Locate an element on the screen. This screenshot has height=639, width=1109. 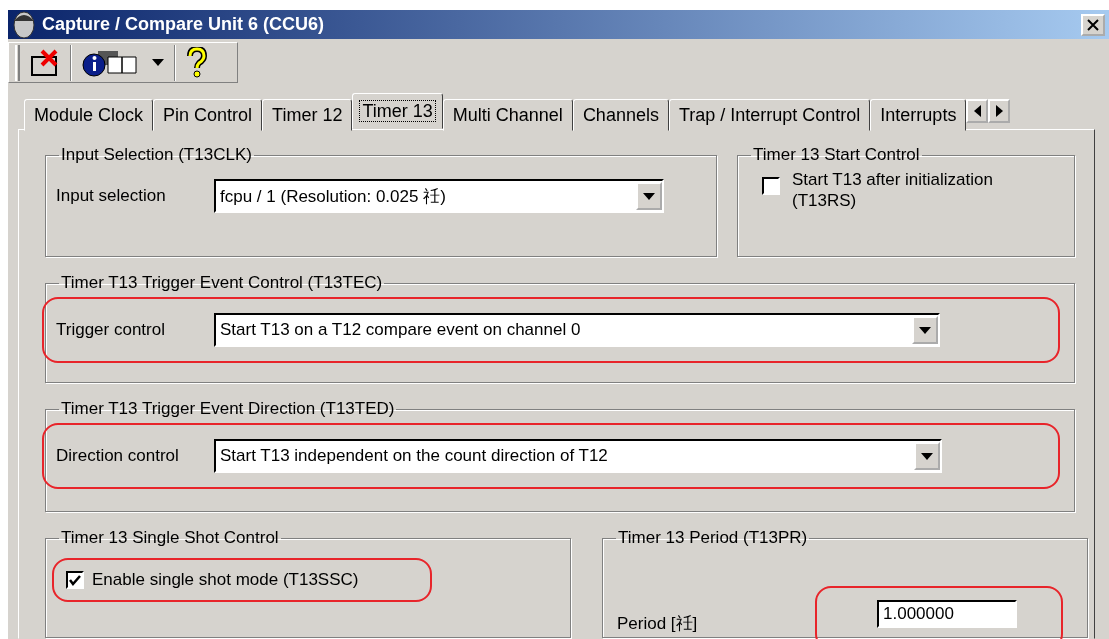
close-button is located at coordinates (1093, 24).